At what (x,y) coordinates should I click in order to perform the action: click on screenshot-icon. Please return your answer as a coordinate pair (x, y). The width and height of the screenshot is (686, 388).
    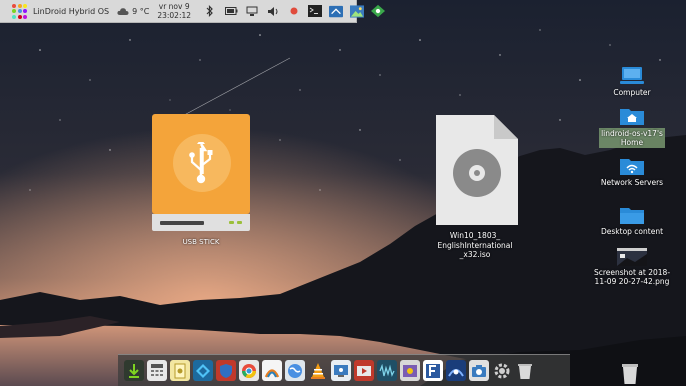
    Looking at the image, I should click on (341, 370).